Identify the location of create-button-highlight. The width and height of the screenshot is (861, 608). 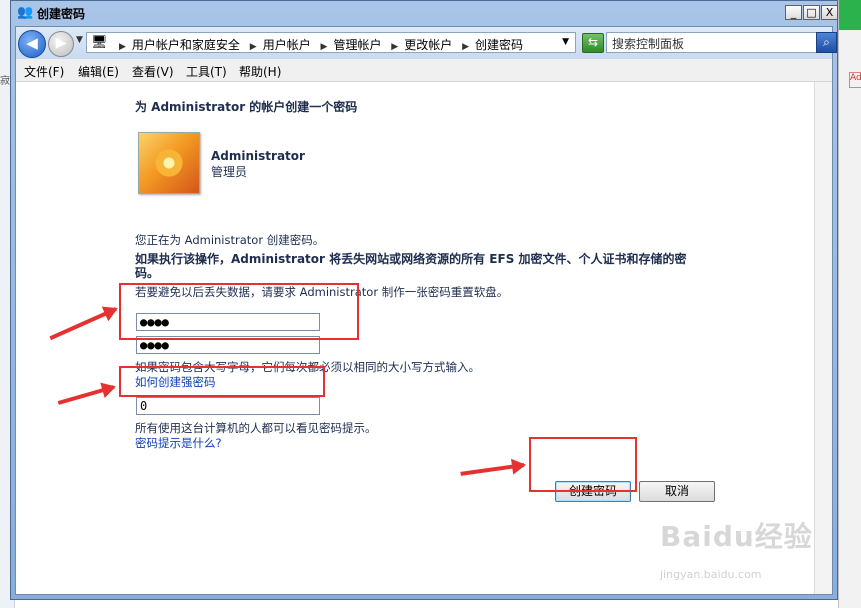
(583, 464).